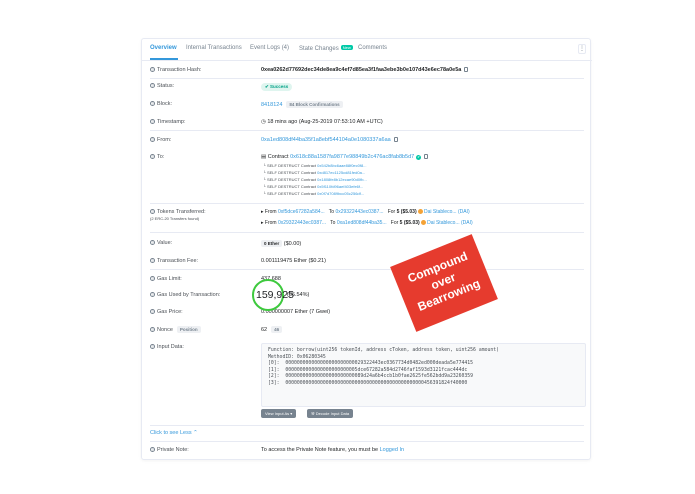 The height and width of the screenshot is (494, 695). Describe the element at coordinates (165, 330) in the screenshot. I see `nonce-label: Nonce` at that location.